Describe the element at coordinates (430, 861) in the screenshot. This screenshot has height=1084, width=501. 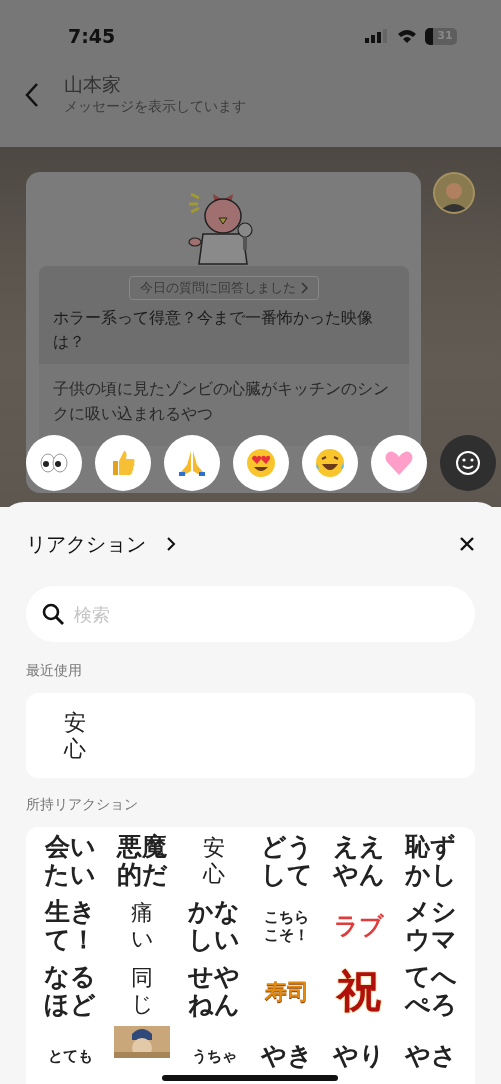
I see `reaction-stamp: 恥ず かし` at that location.